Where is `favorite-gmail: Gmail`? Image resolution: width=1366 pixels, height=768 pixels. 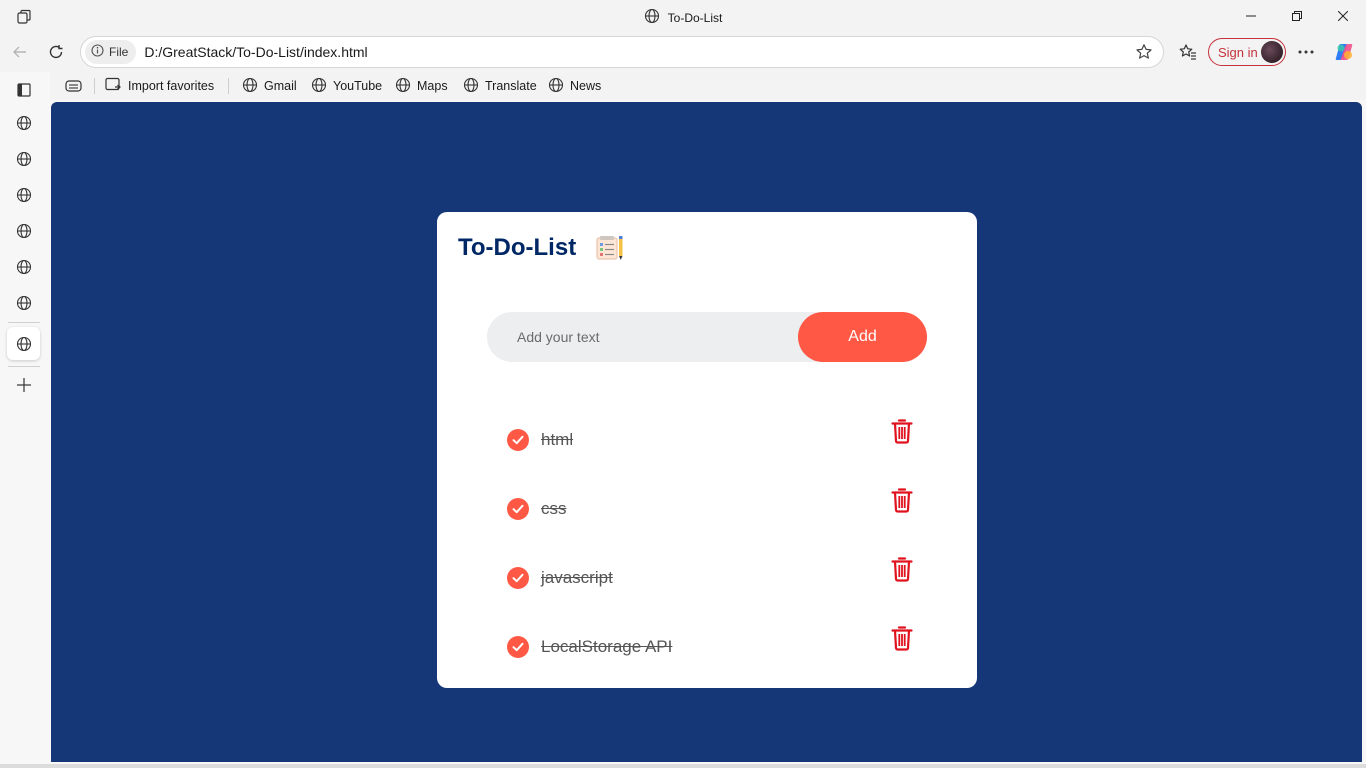
favorite-gmail: Gmail is located at coordinates (269, 86).